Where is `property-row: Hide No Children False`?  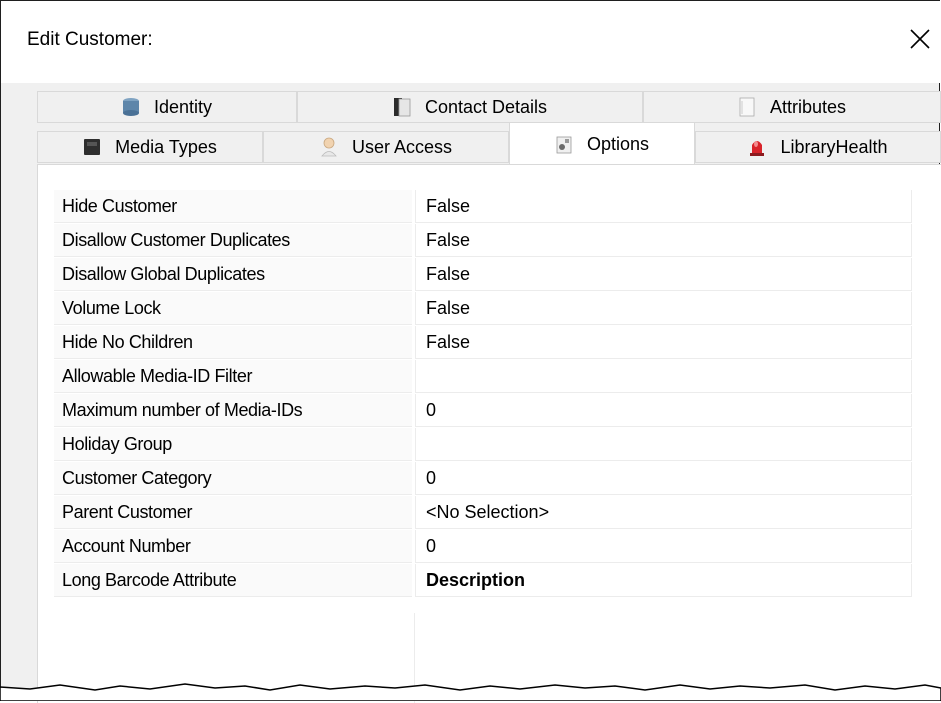
property-row: Hide No Children False is located at coordinates (483, 343).